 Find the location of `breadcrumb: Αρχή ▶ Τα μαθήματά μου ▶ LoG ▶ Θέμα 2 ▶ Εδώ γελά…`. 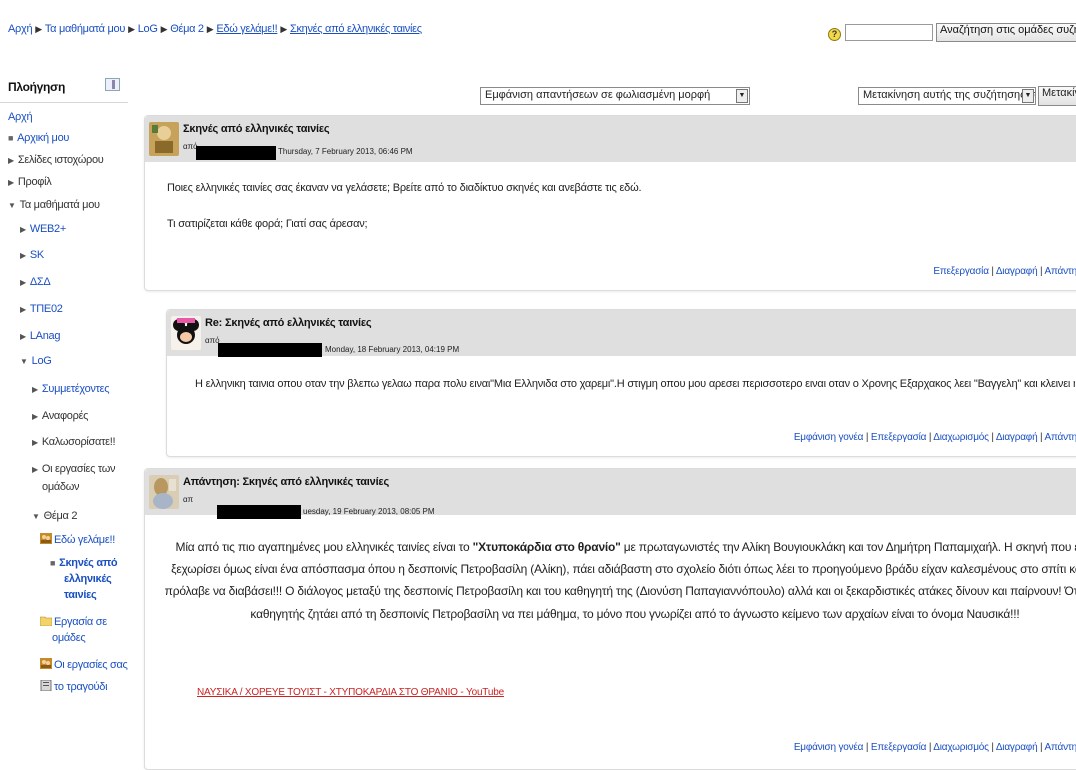

breadcrumb: Αρχή ▶ Τα μαθήματά μου ▶ LoG ▶ Θέμα 2 ▶ Εδώ γελά… is located at coordinates (215, 29).